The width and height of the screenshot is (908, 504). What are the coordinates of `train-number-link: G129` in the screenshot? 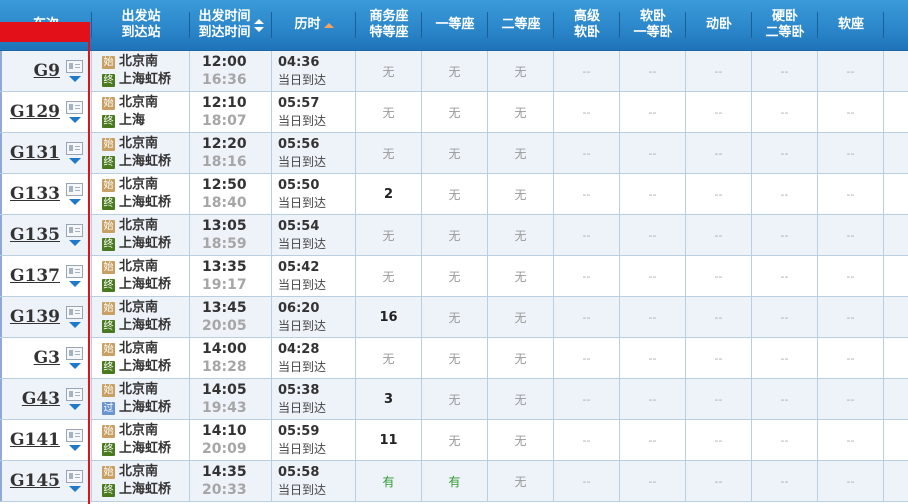 It's located at (35, 112).